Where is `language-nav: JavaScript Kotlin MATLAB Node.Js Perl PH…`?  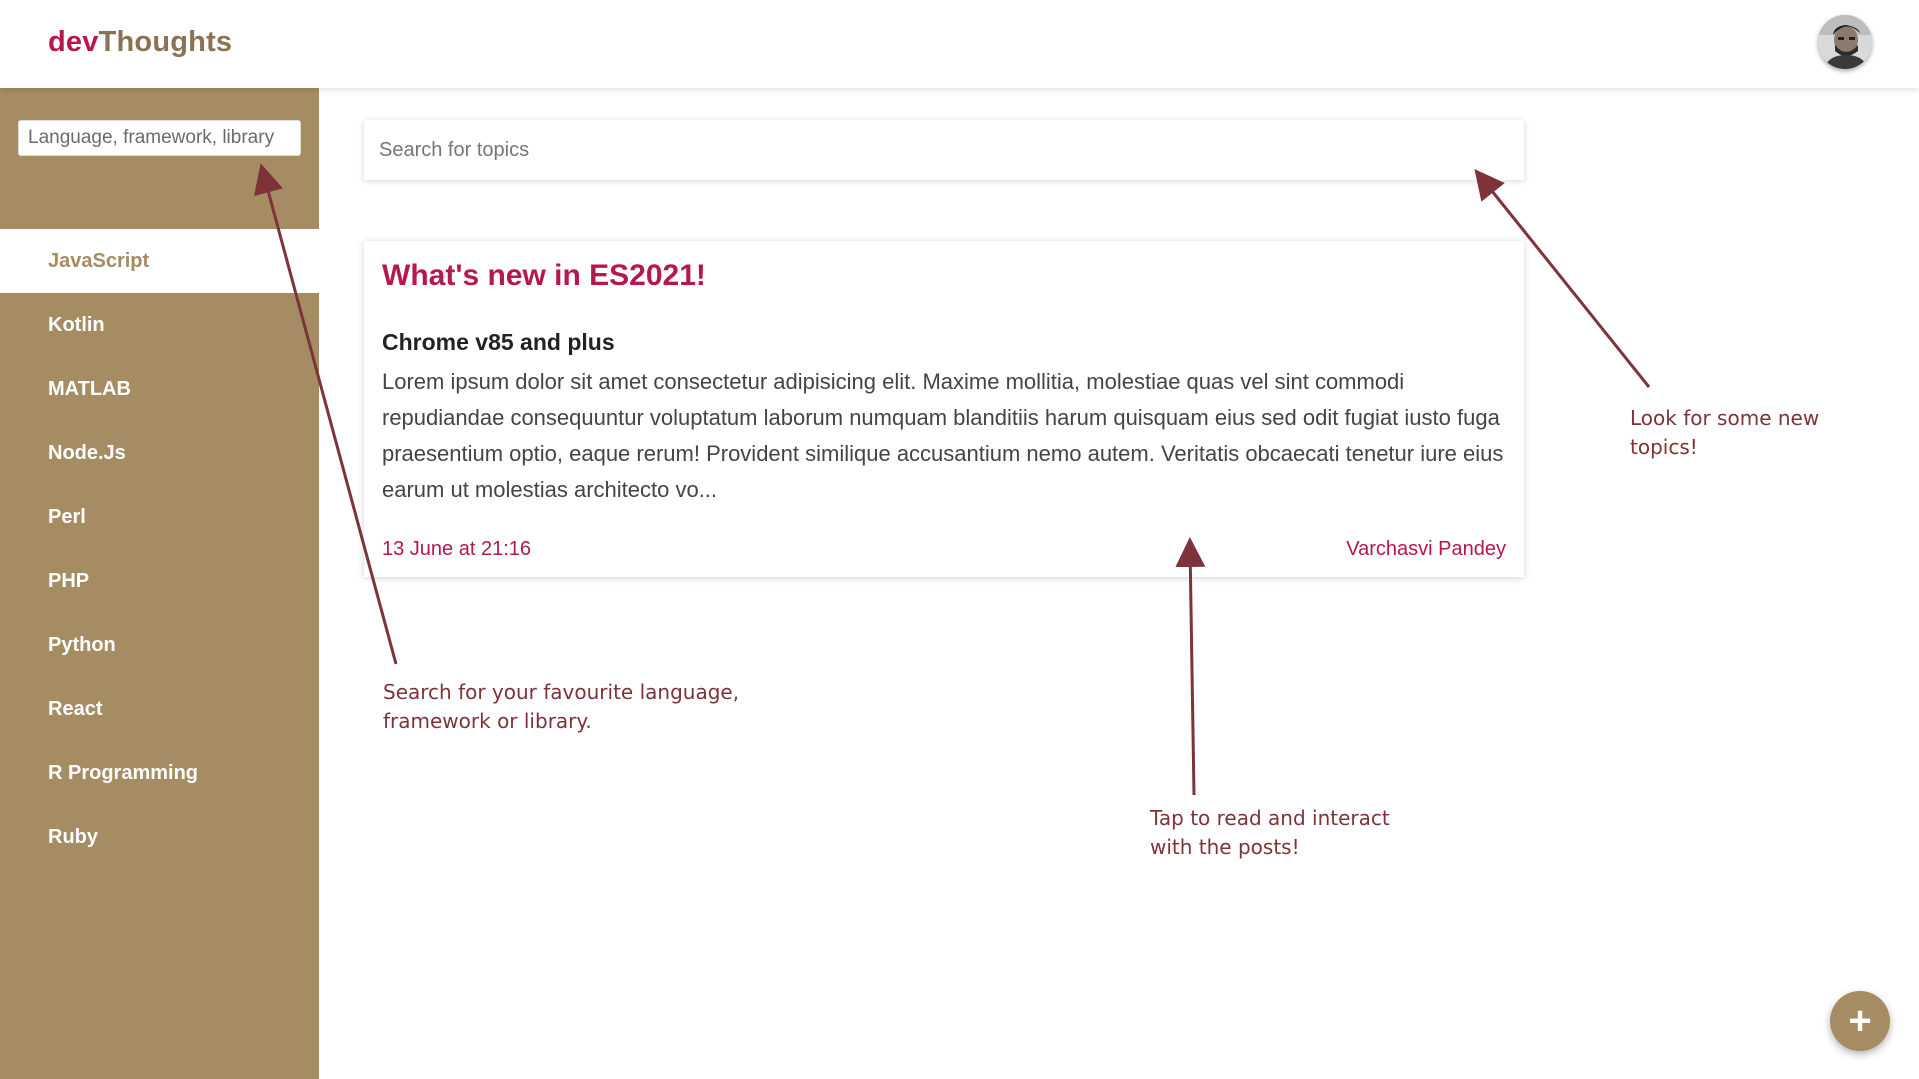 language-nav: JavaScript Kotlin MATLAB Node.Js Perl PH… is located at coordinates (159, 549).